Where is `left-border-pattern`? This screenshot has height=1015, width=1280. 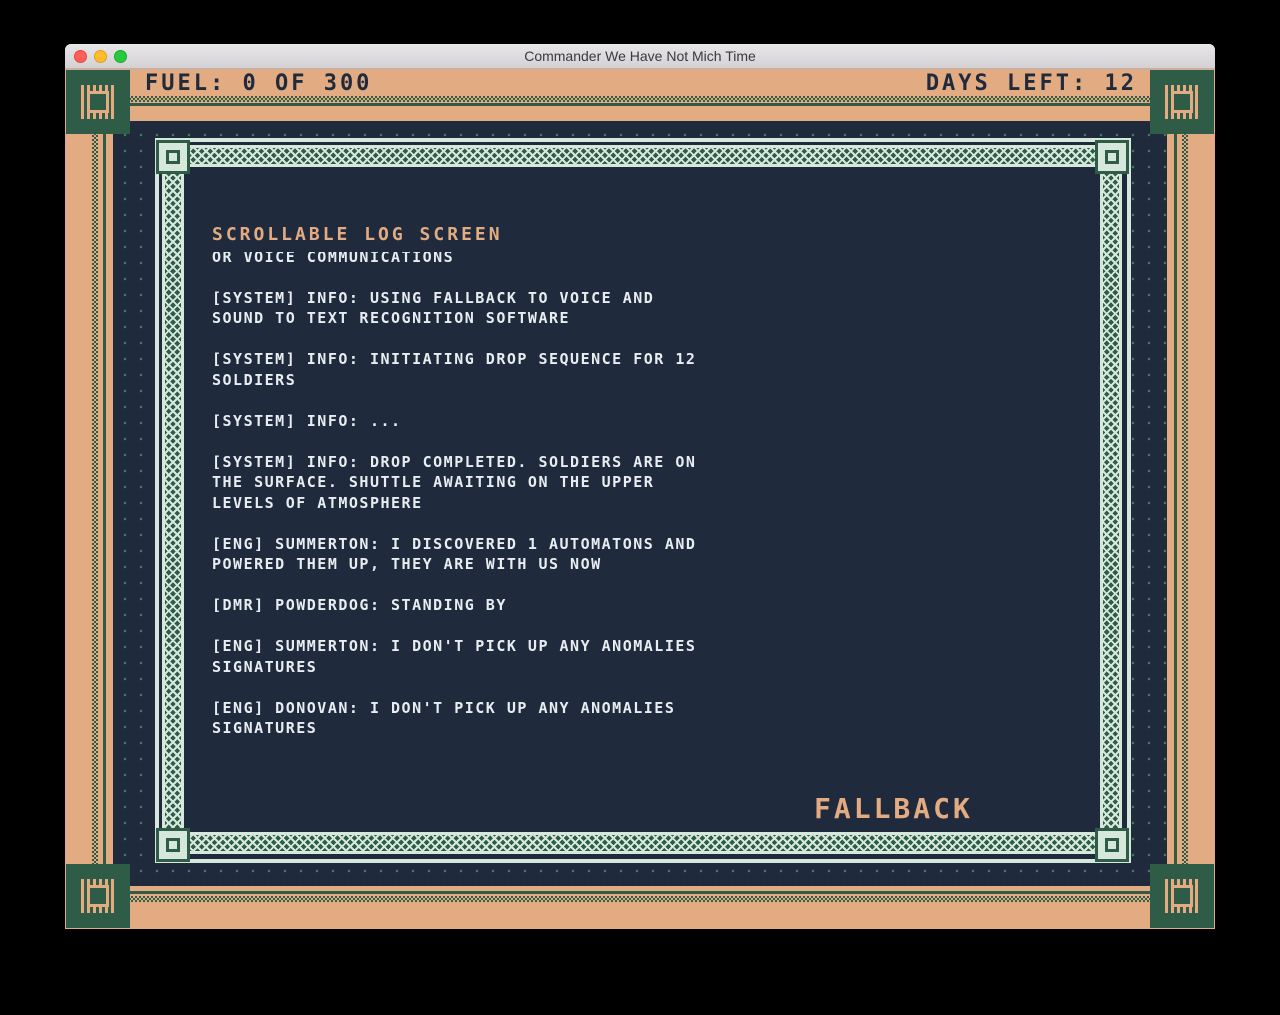 left-border-pattern is located at coordinates (95, 499).